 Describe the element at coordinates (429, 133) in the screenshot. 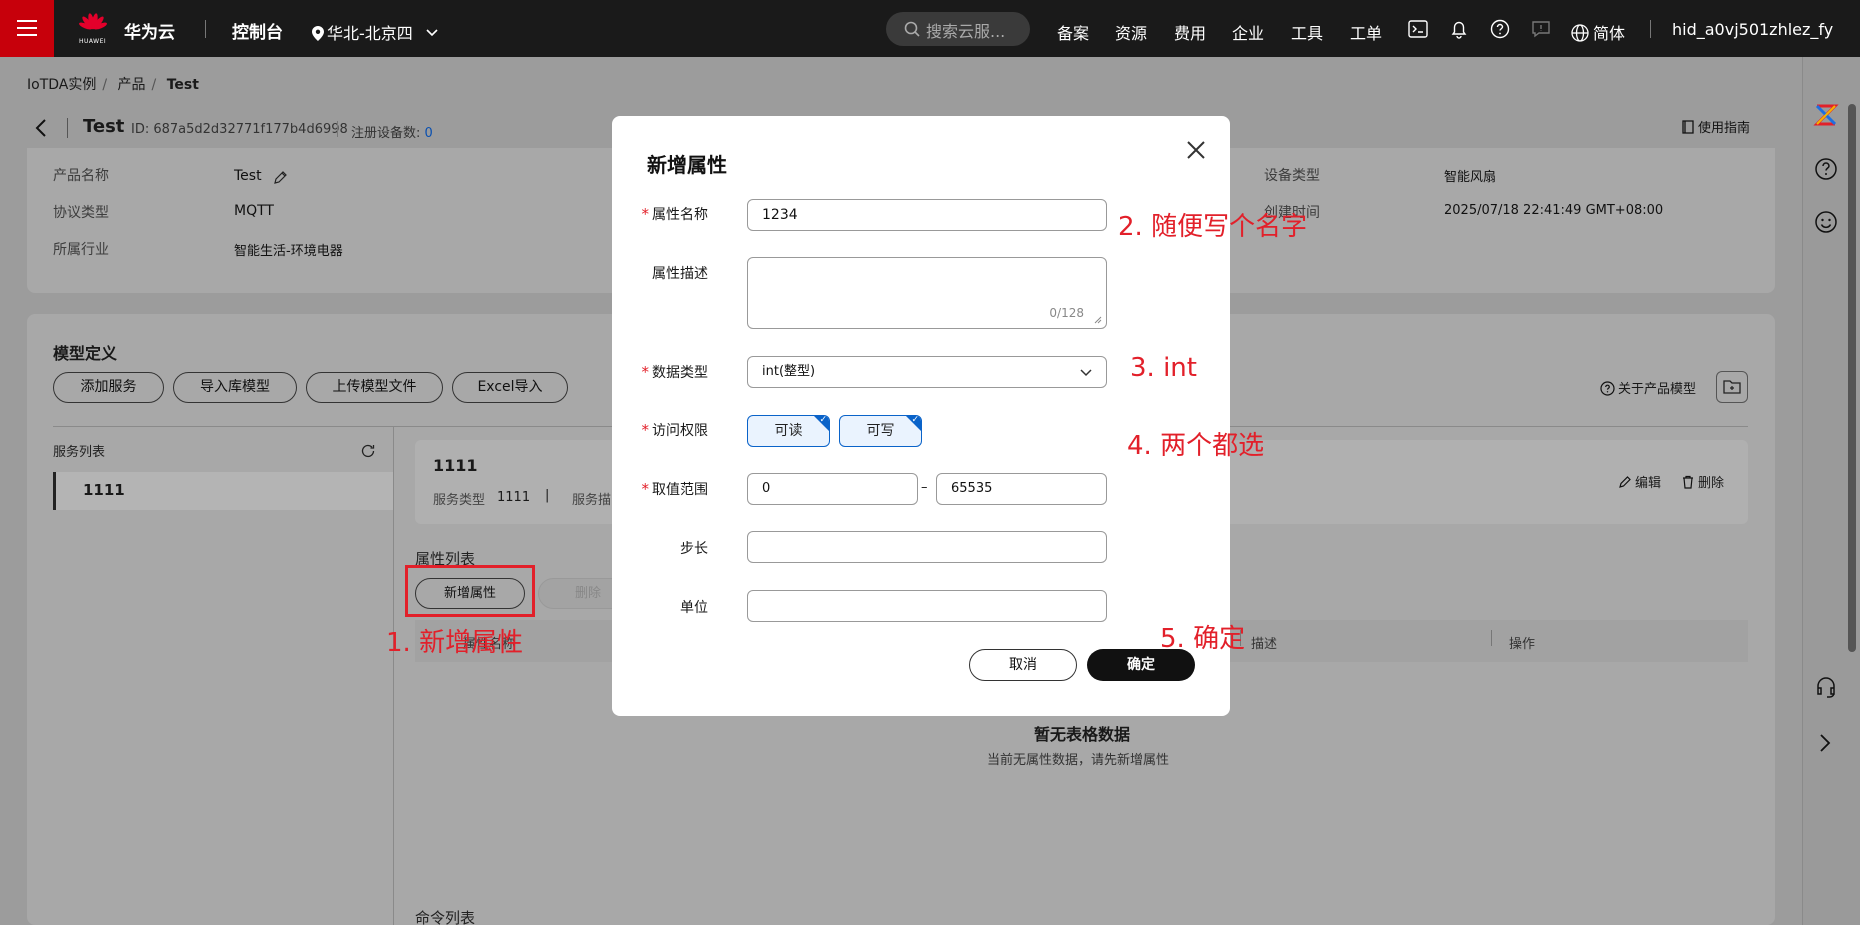

I see `registered-count: 0` at that location.